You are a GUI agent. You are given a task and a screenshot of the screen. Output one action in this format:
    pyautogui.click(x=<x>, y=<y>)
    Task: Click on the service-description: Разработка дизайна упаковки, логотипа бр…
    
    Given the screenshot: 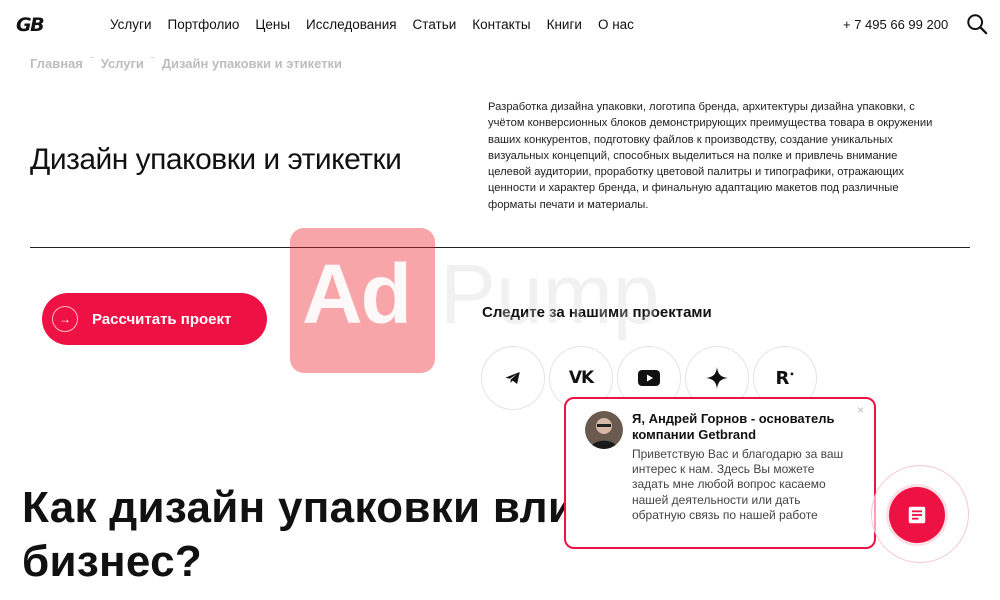 What is the action you would take?
    pyautogui.click(x=710, y=156)
    